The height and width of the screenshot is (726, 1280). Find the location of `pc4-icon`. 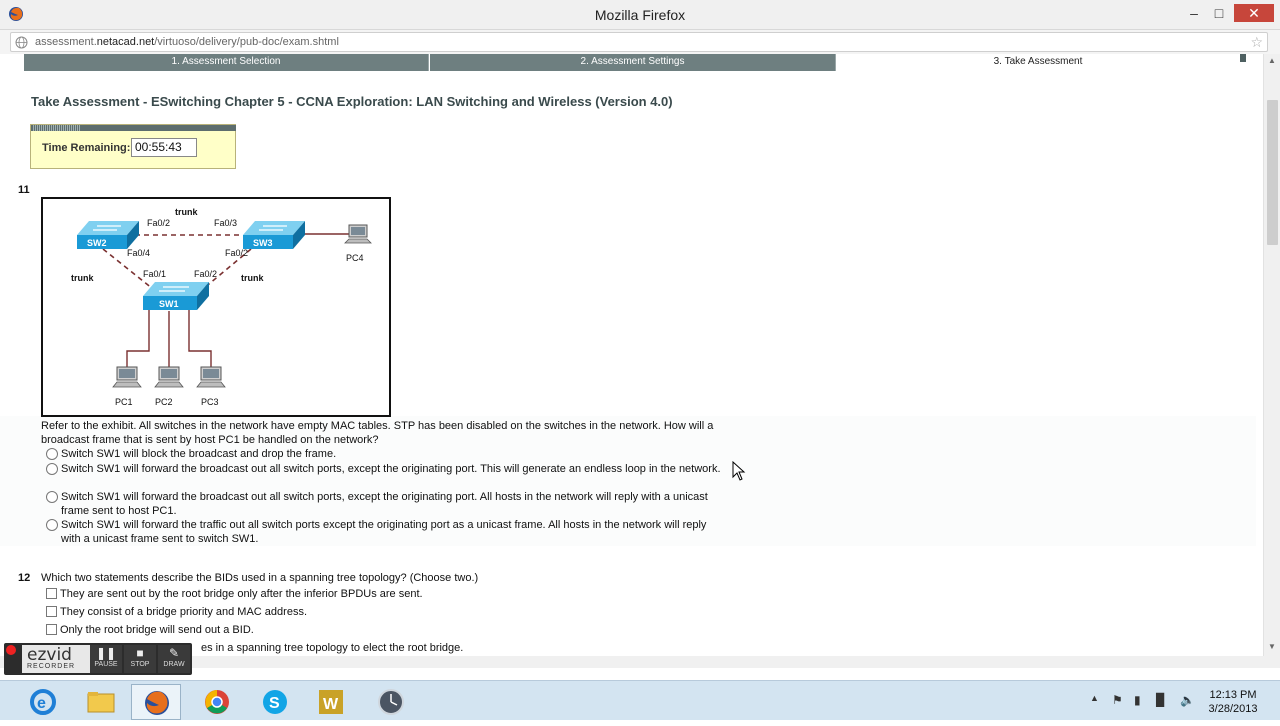

pc4-icon is located at coordinates (358, 234).